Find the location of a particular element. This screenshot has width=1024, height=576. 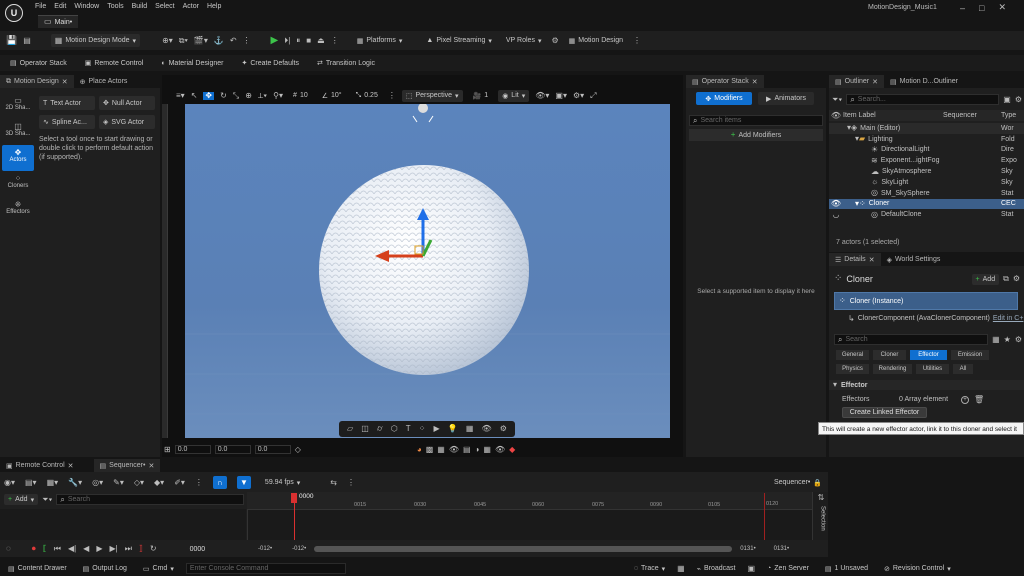

diamond-icon: ◇ is located at coordinates (298, 449).